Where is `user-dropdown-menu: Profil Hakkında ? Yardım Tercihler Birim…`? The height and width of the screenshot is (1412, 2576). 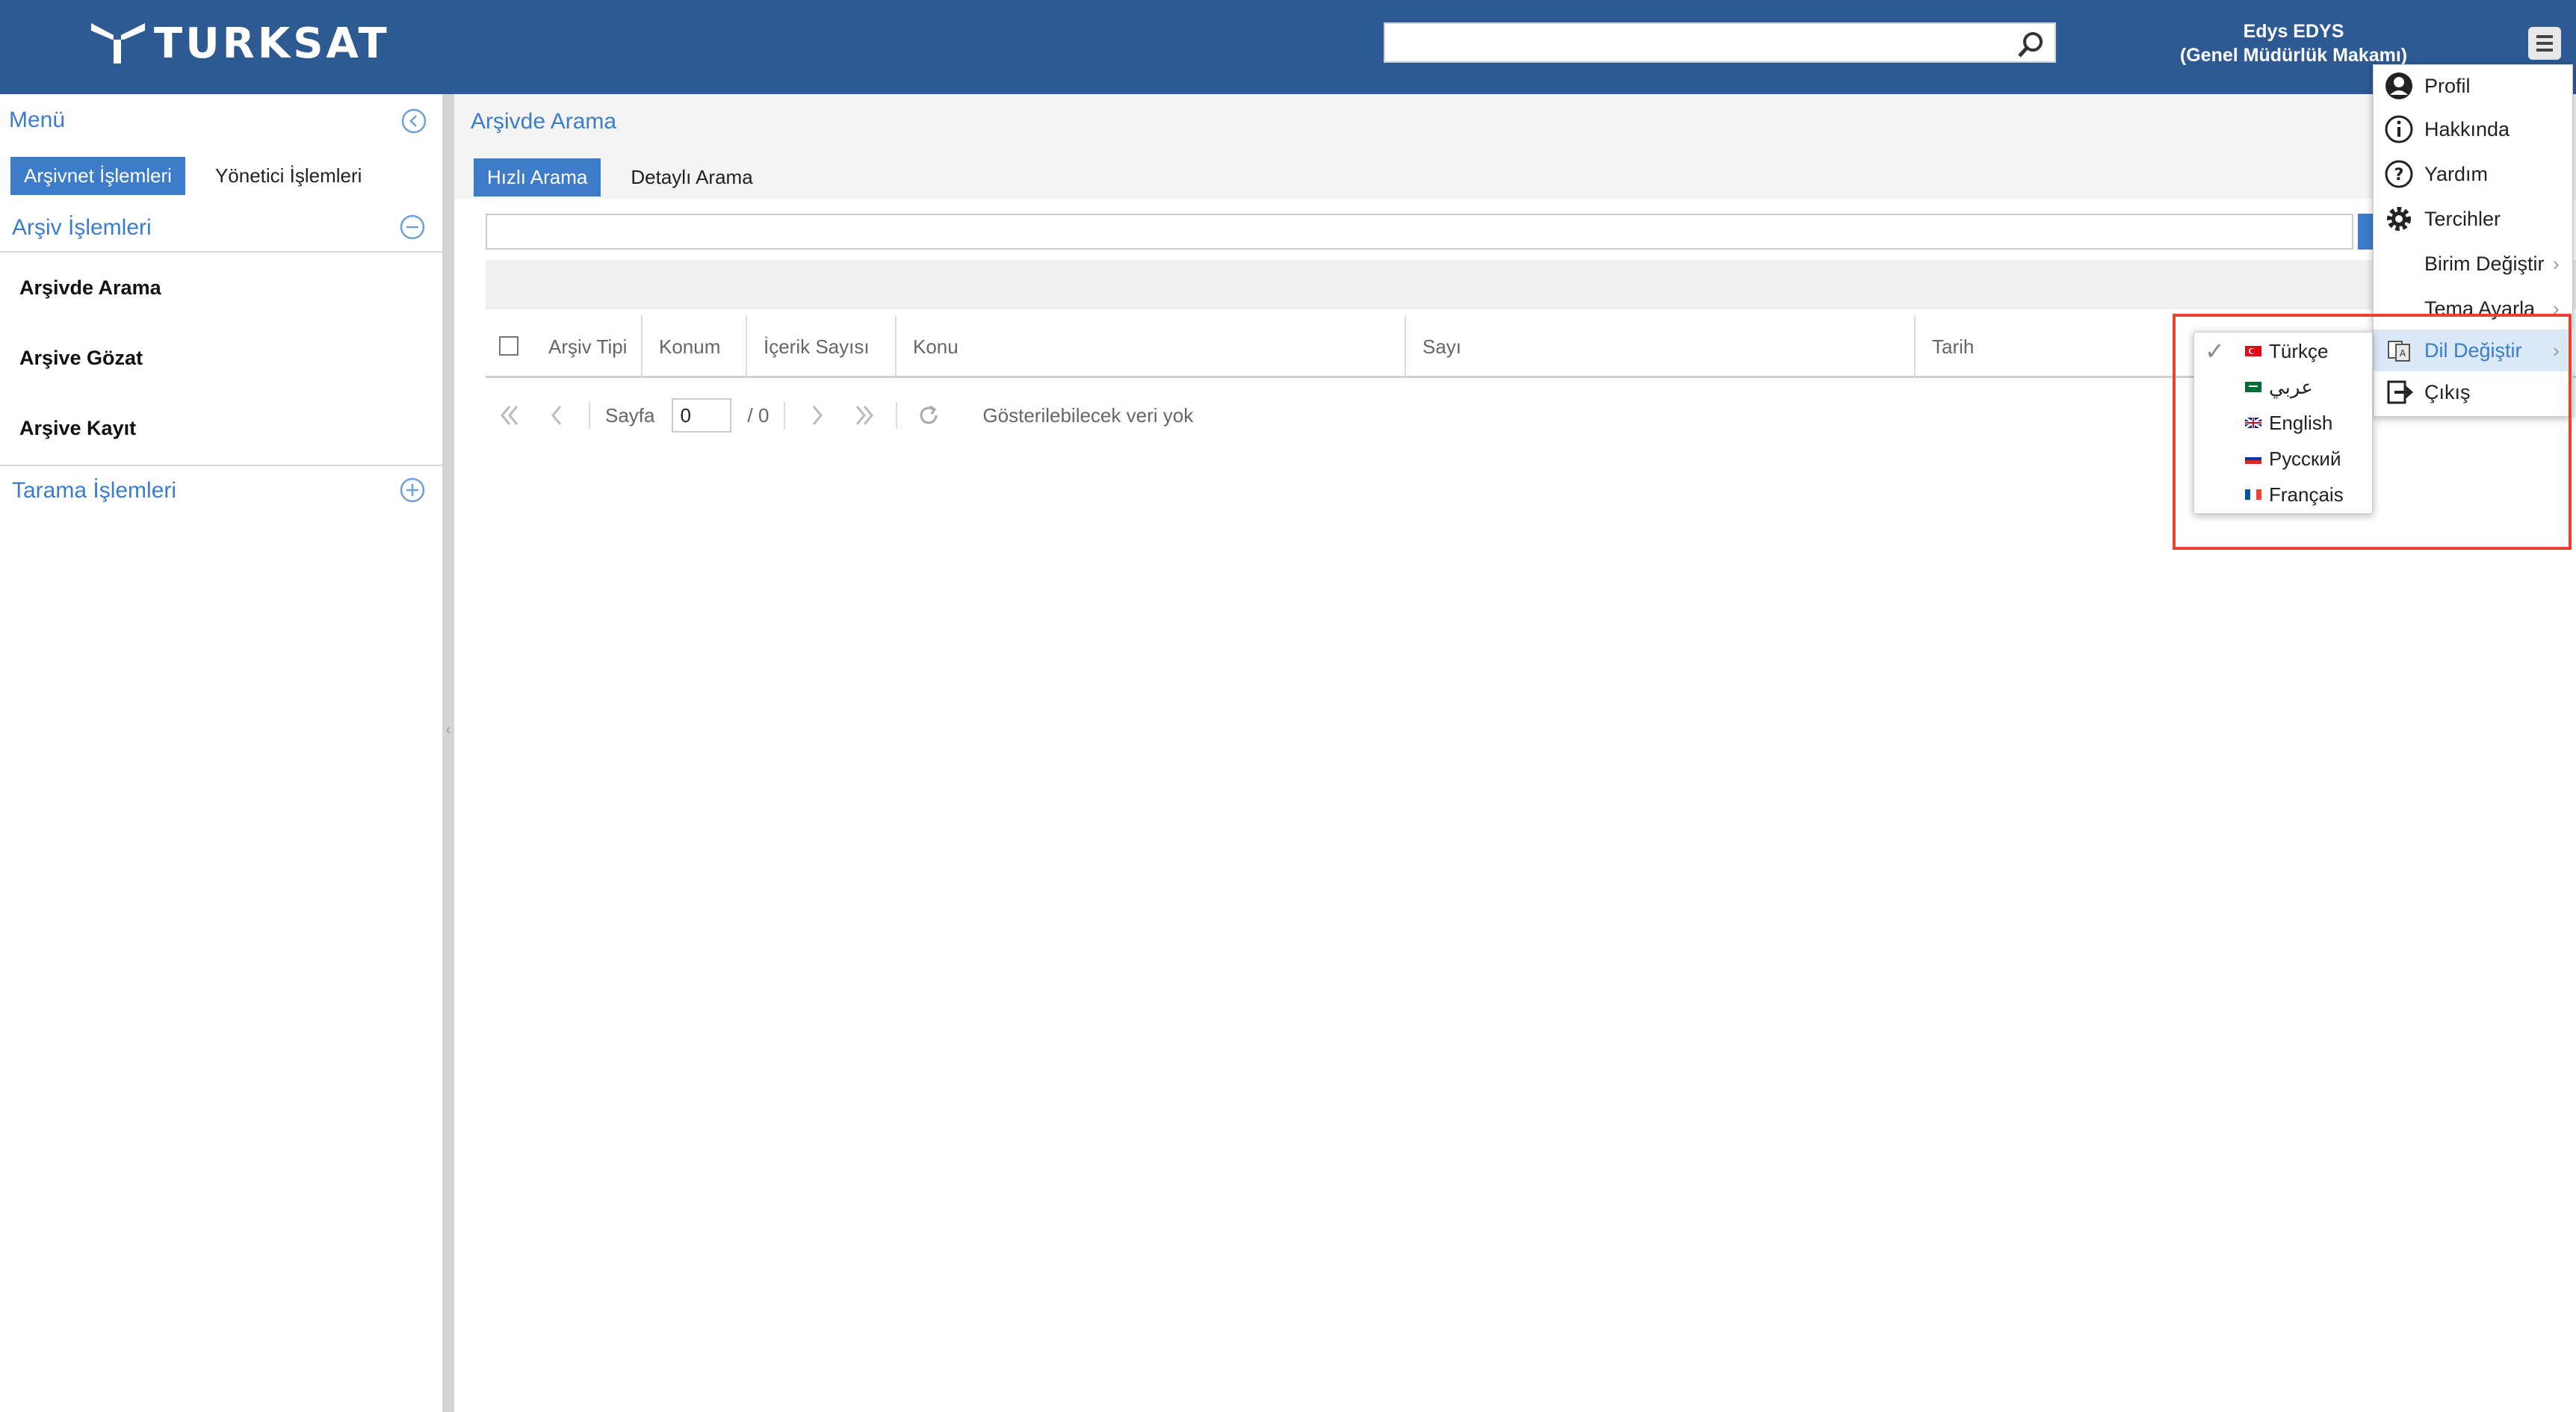 user-dropdown-menu: Profil Hakkında ? Yardım Tercihler Birim… is located at coordinates (2473, 240).